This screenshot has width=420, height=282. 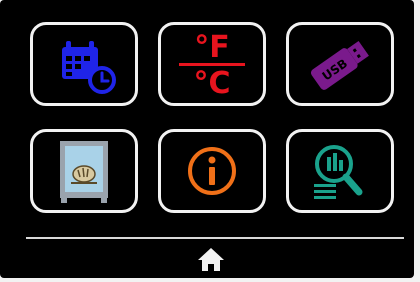 I want to click on oven-bread-icon, so click(x=84, y=172).